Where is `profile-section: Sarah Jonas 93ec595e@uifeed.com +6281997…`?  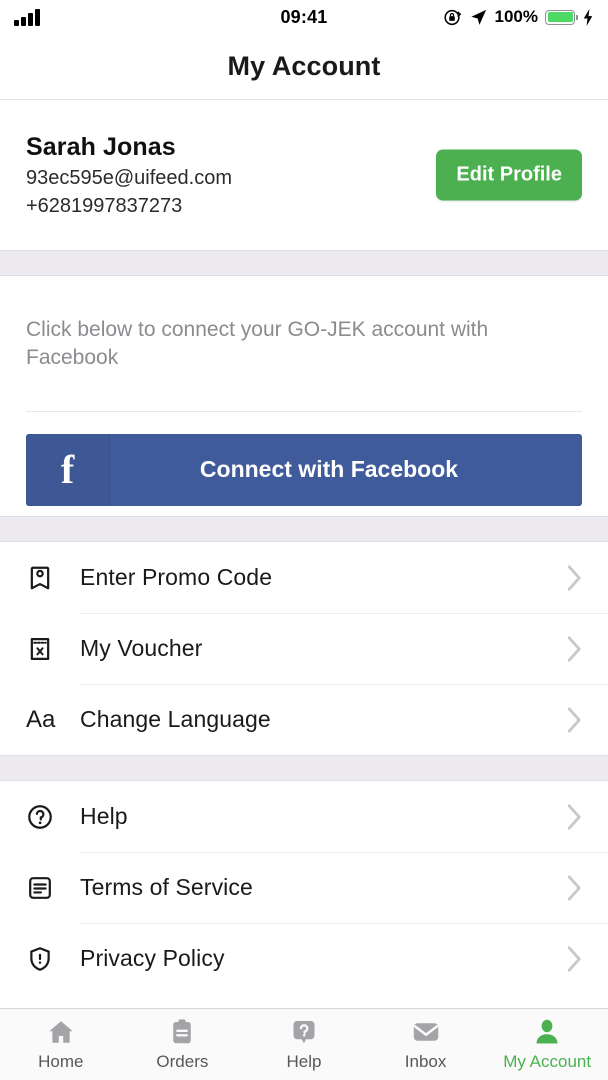
profile-section: Sarah Jonas 93ec595e@uifeed.com +6281997… is located at coordinates (304, 175).